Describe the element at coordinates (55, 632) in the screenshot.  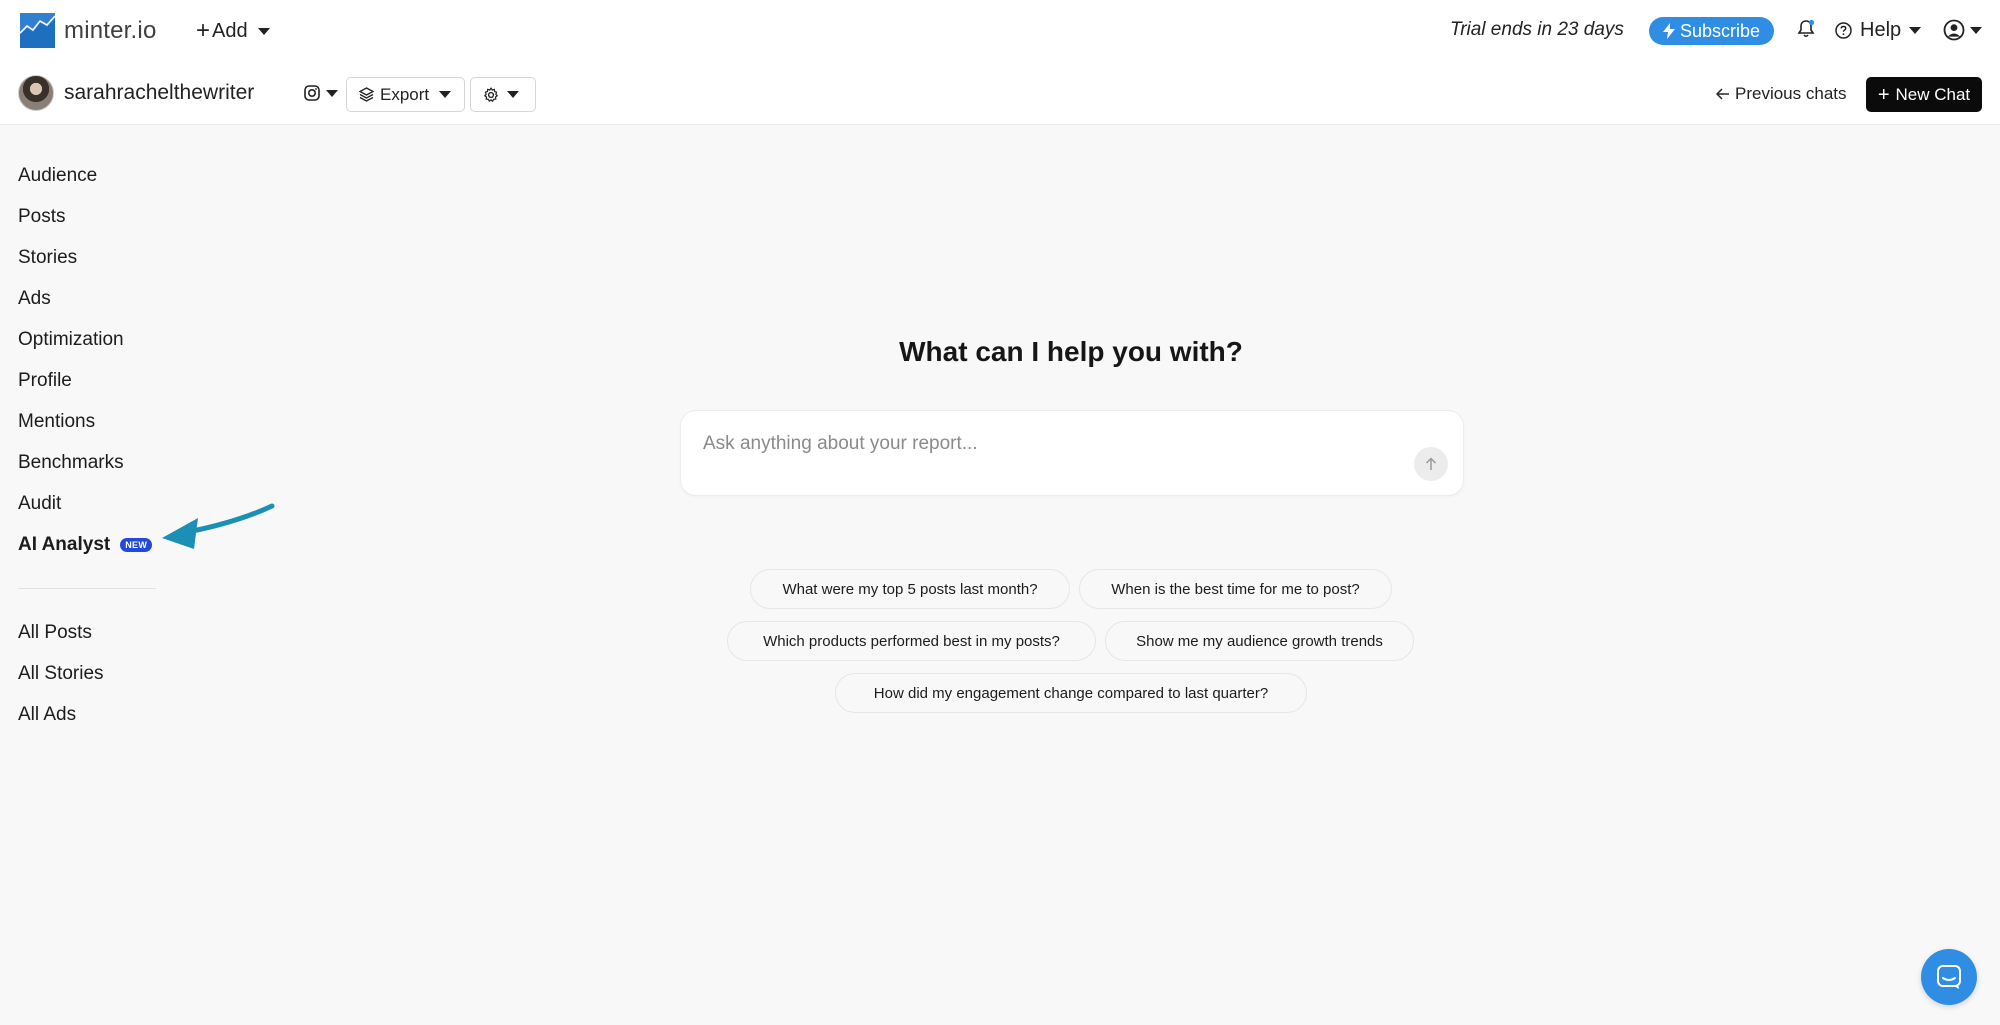
I see `sidebar-item-label: All Posts` at that location.